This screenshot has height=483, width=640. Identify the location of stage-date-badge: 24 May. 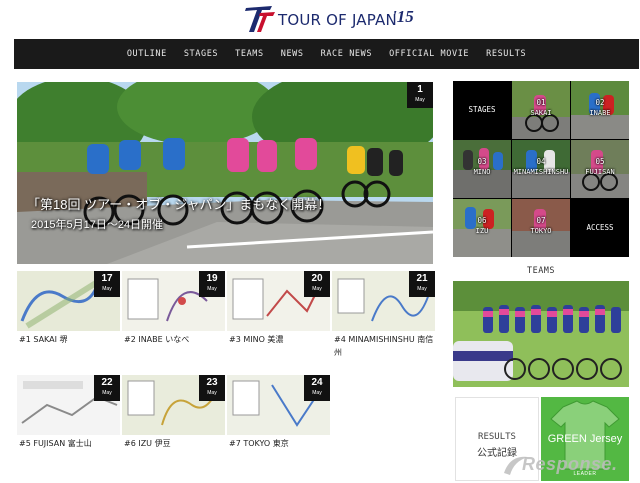
(317, 388).